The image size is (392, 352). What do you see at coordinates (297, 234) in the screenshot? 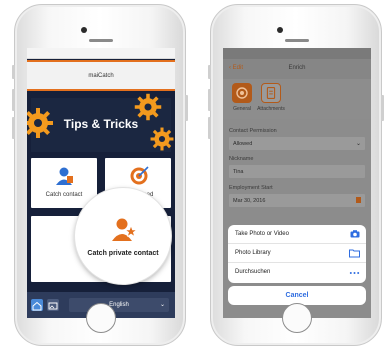
I see `option-take-photo: Take Photo or Video` at bounding box center [297, 234].